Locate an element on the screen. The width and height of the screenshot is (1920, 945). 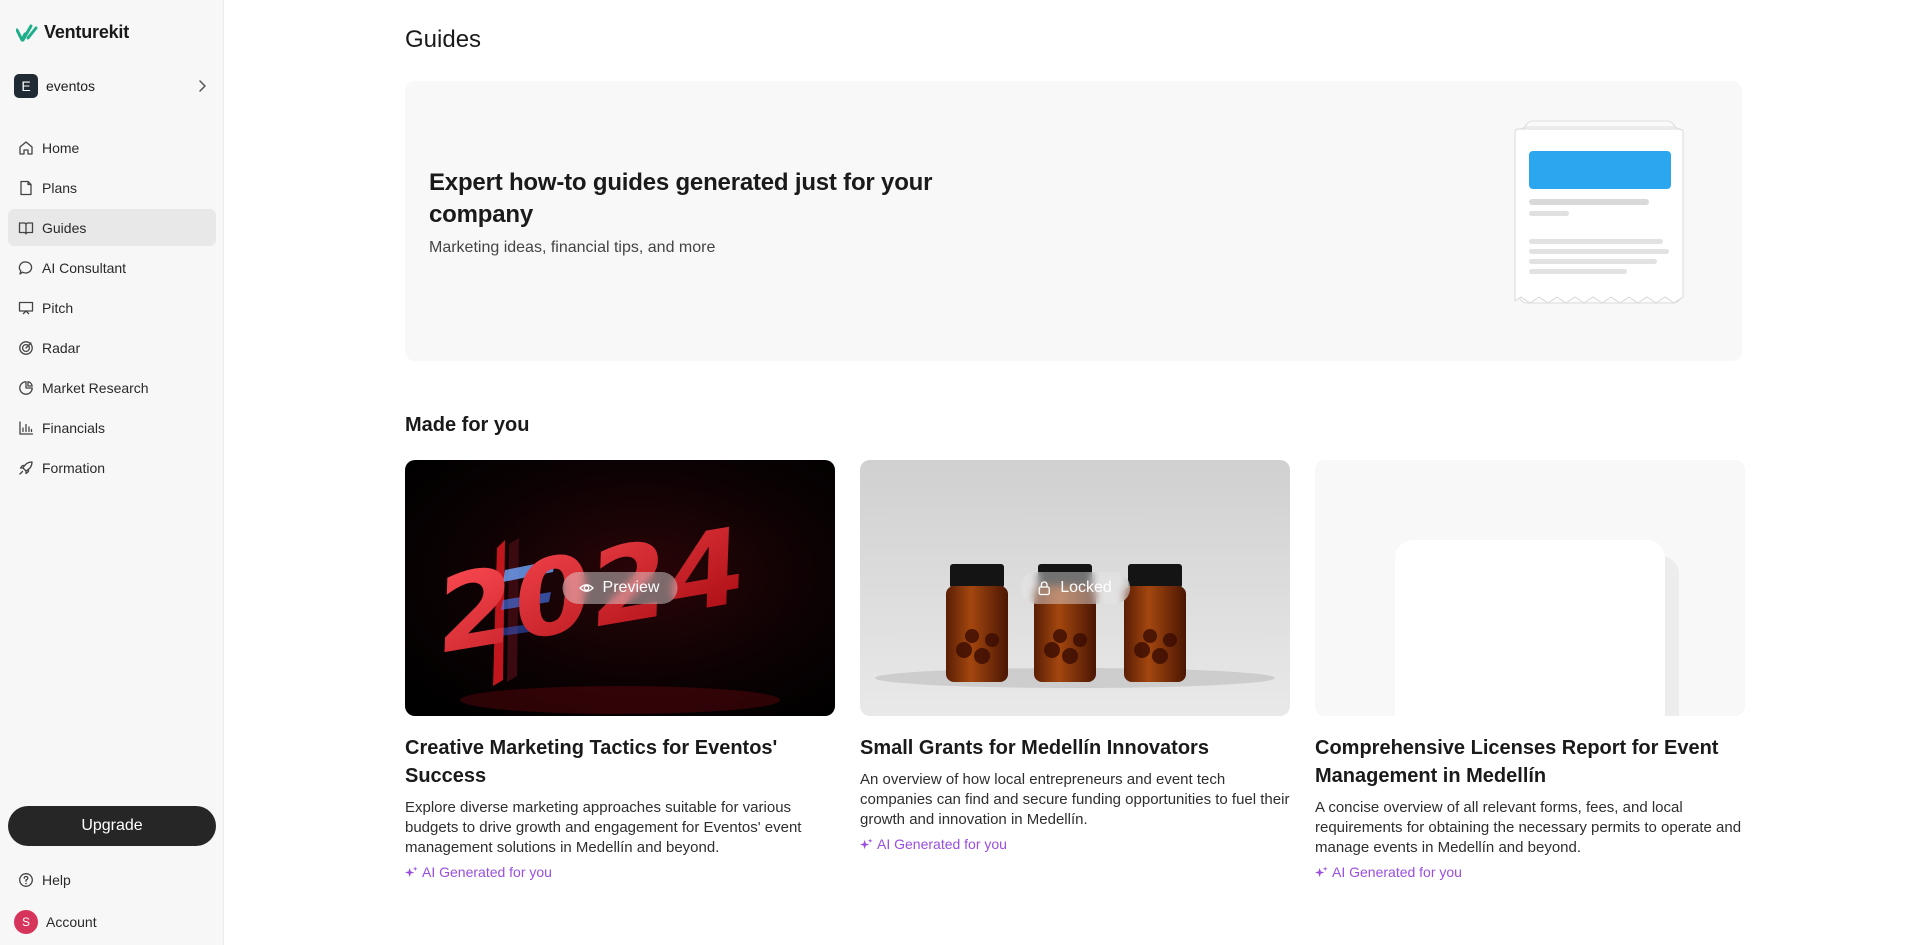
guide-card-image: 2024 Preview is located at coordinates (620, 588).